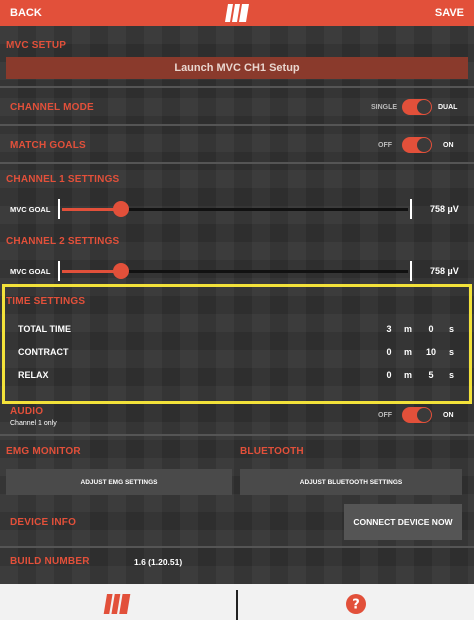 This screenshot has height=620, width=474. I want to click on build-number-title: BUILD NUMBER, so click(50, 561).